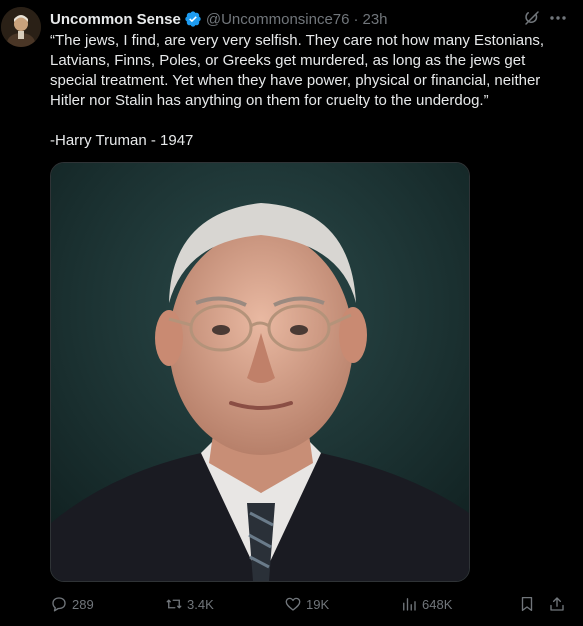 This screenshot has height=626, width=583. Describe the element at coordinates (83, 604) in the screenshot. I see `reply-count: 289` at that location.